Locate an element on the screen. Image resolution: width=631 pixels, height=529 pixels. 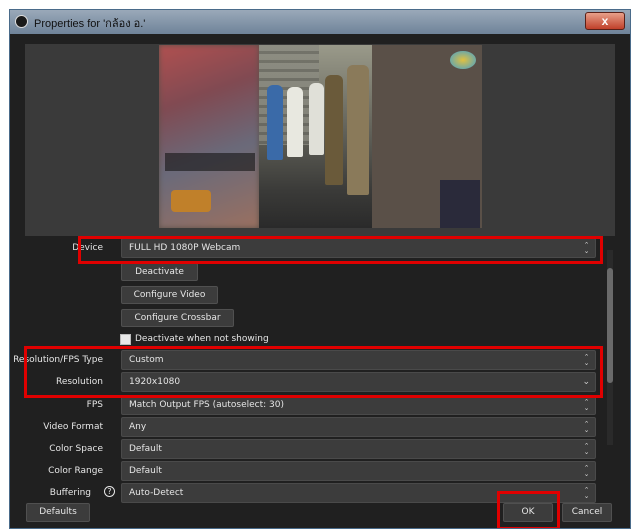
video-format-select: Any ⌃ ⌄ is located at coordinates (358, 427).